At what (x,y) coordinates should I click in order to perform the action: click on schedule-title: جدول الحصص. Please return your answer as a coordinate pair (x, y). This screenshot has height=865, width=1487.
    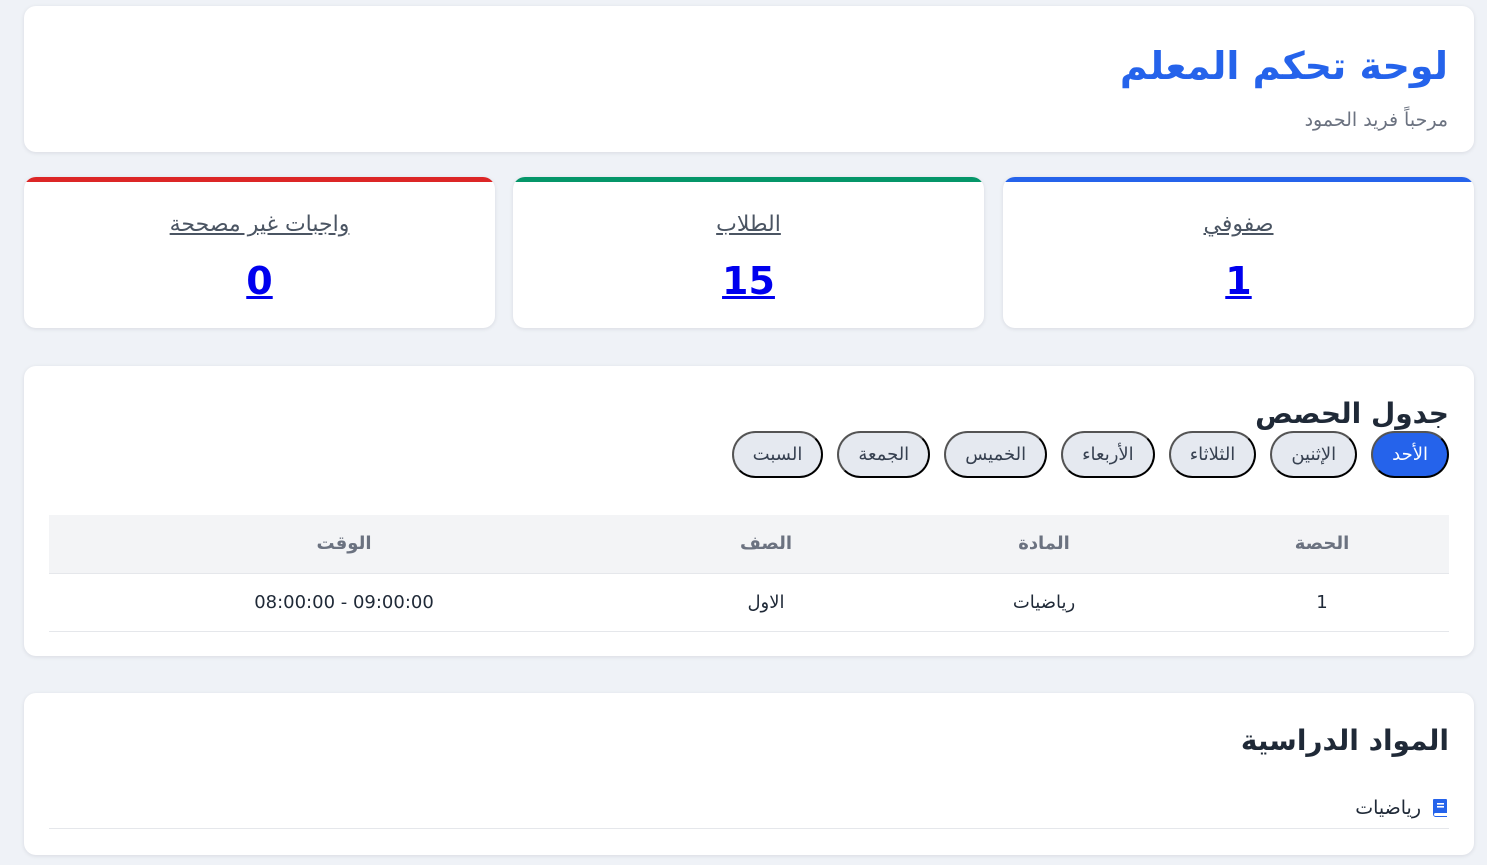
    Looking at the image, I should click on (1352, 413).